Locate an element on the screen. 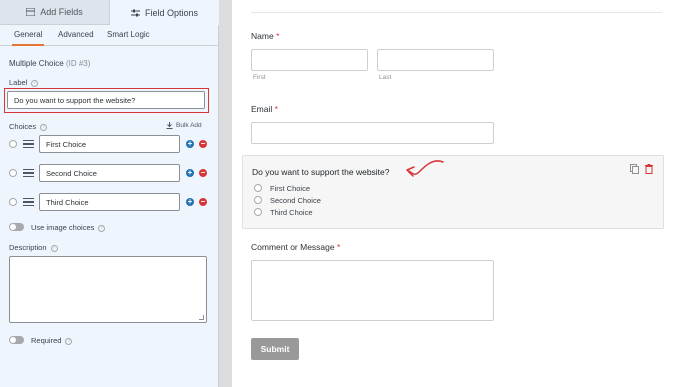 The width and height of the screenshot is (680, 387). tab-field-options: Field Options is located at coordinates (164, 12).